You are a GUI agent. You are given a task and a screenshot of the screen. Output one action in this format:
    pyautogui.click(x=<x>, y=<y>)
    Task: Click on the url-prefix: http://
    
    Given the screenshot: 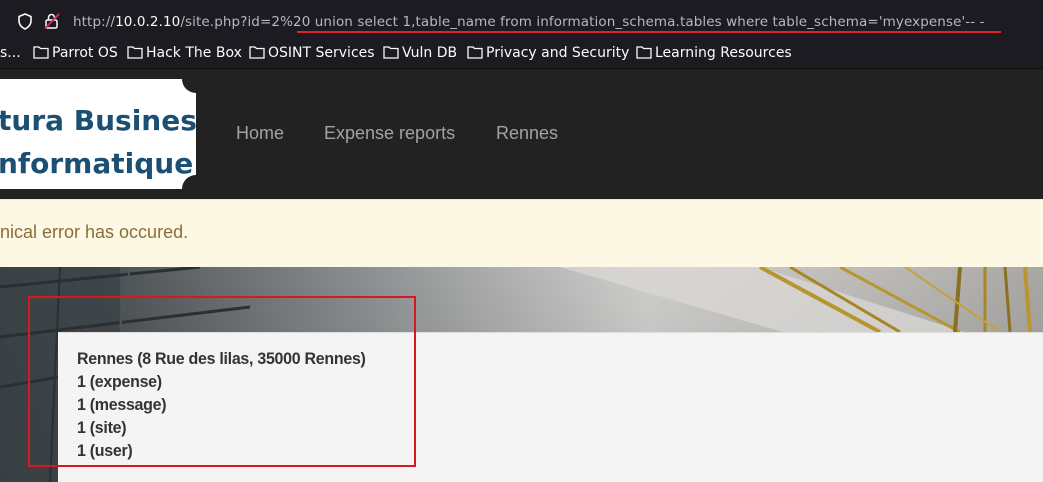 What is the action you would take?
    pyautogui.click(x=94, y=22)
    